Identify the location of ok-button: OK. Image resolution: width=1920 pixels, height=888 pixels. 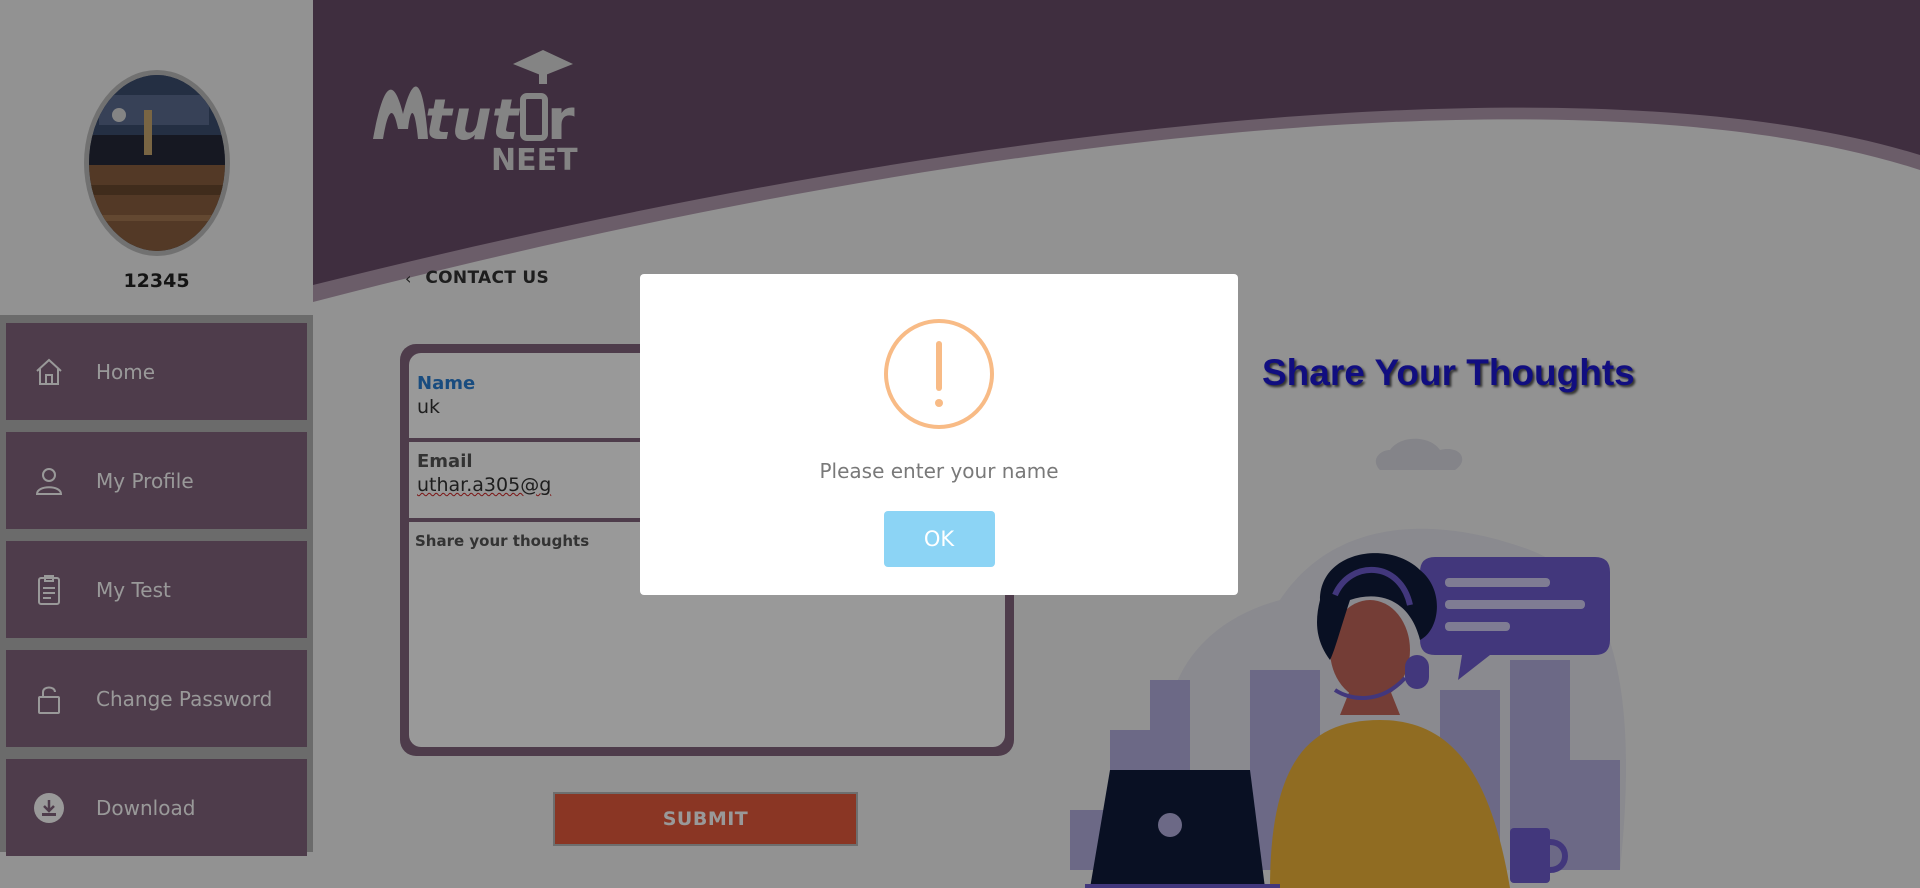
(939, 539).